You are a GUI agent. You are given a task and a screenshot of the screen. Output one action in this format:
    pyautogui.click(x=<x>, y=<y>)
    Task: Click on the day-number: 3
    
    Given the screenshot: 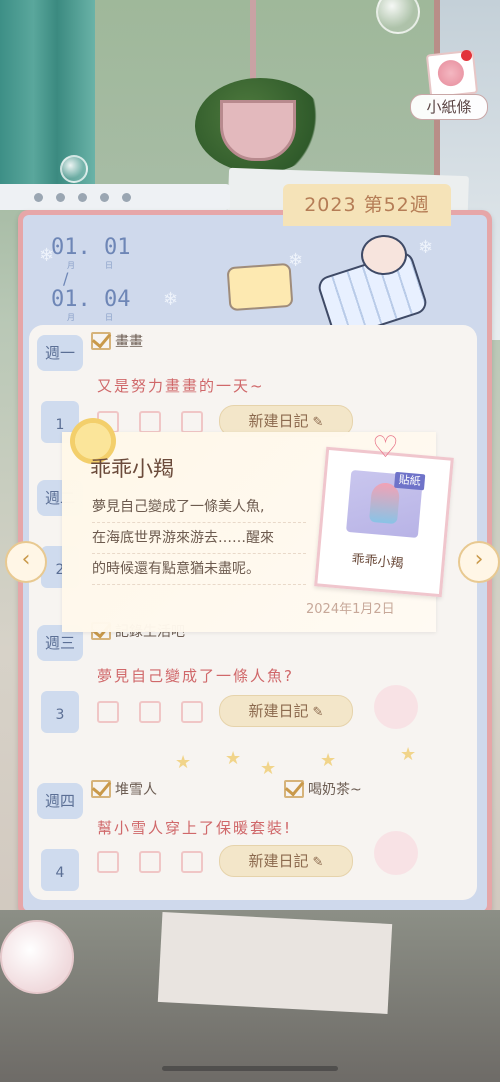 What is the action you would take?
    pyautogui.click(x=60, y=712)
    